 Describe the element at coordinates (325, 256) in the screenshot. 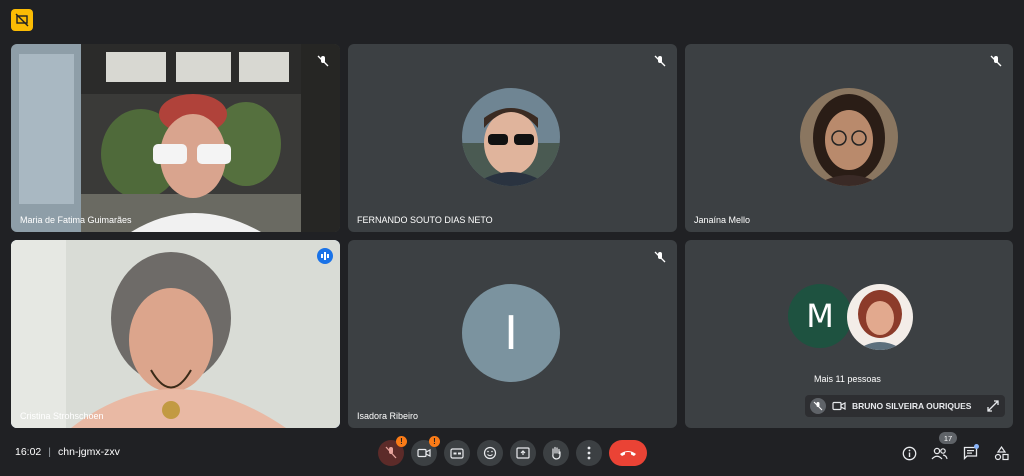

I see `speaking-indicator-icon` at that location.